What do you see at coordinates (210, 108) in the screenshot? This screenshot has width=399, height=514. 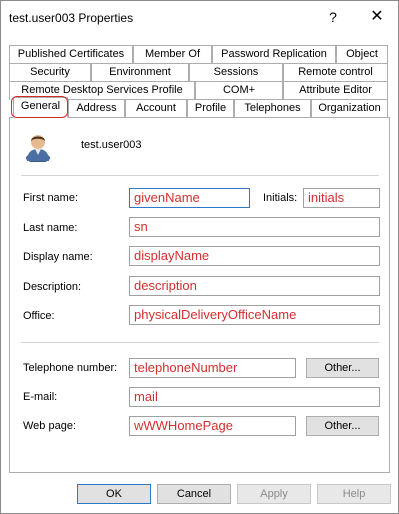 I see `tab-profile: Profile` at bounding box center [210, 108].